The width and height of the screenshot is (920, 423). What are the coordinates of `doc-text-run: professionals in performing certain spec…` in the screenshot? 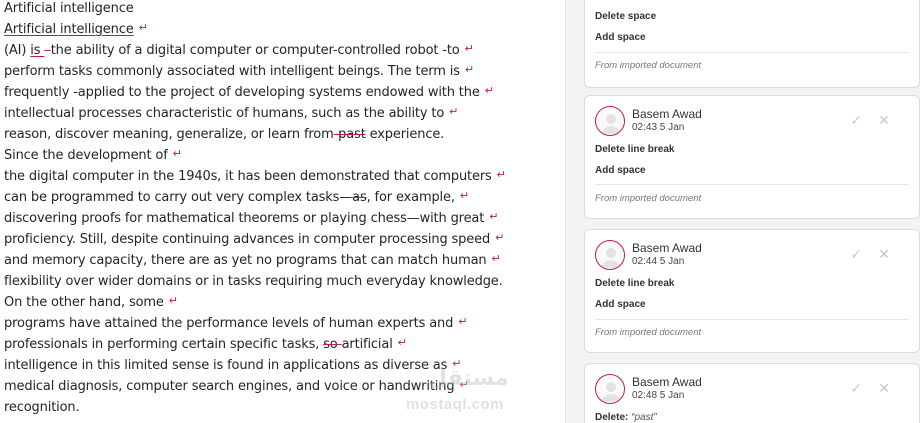 It's located at (164, 344).